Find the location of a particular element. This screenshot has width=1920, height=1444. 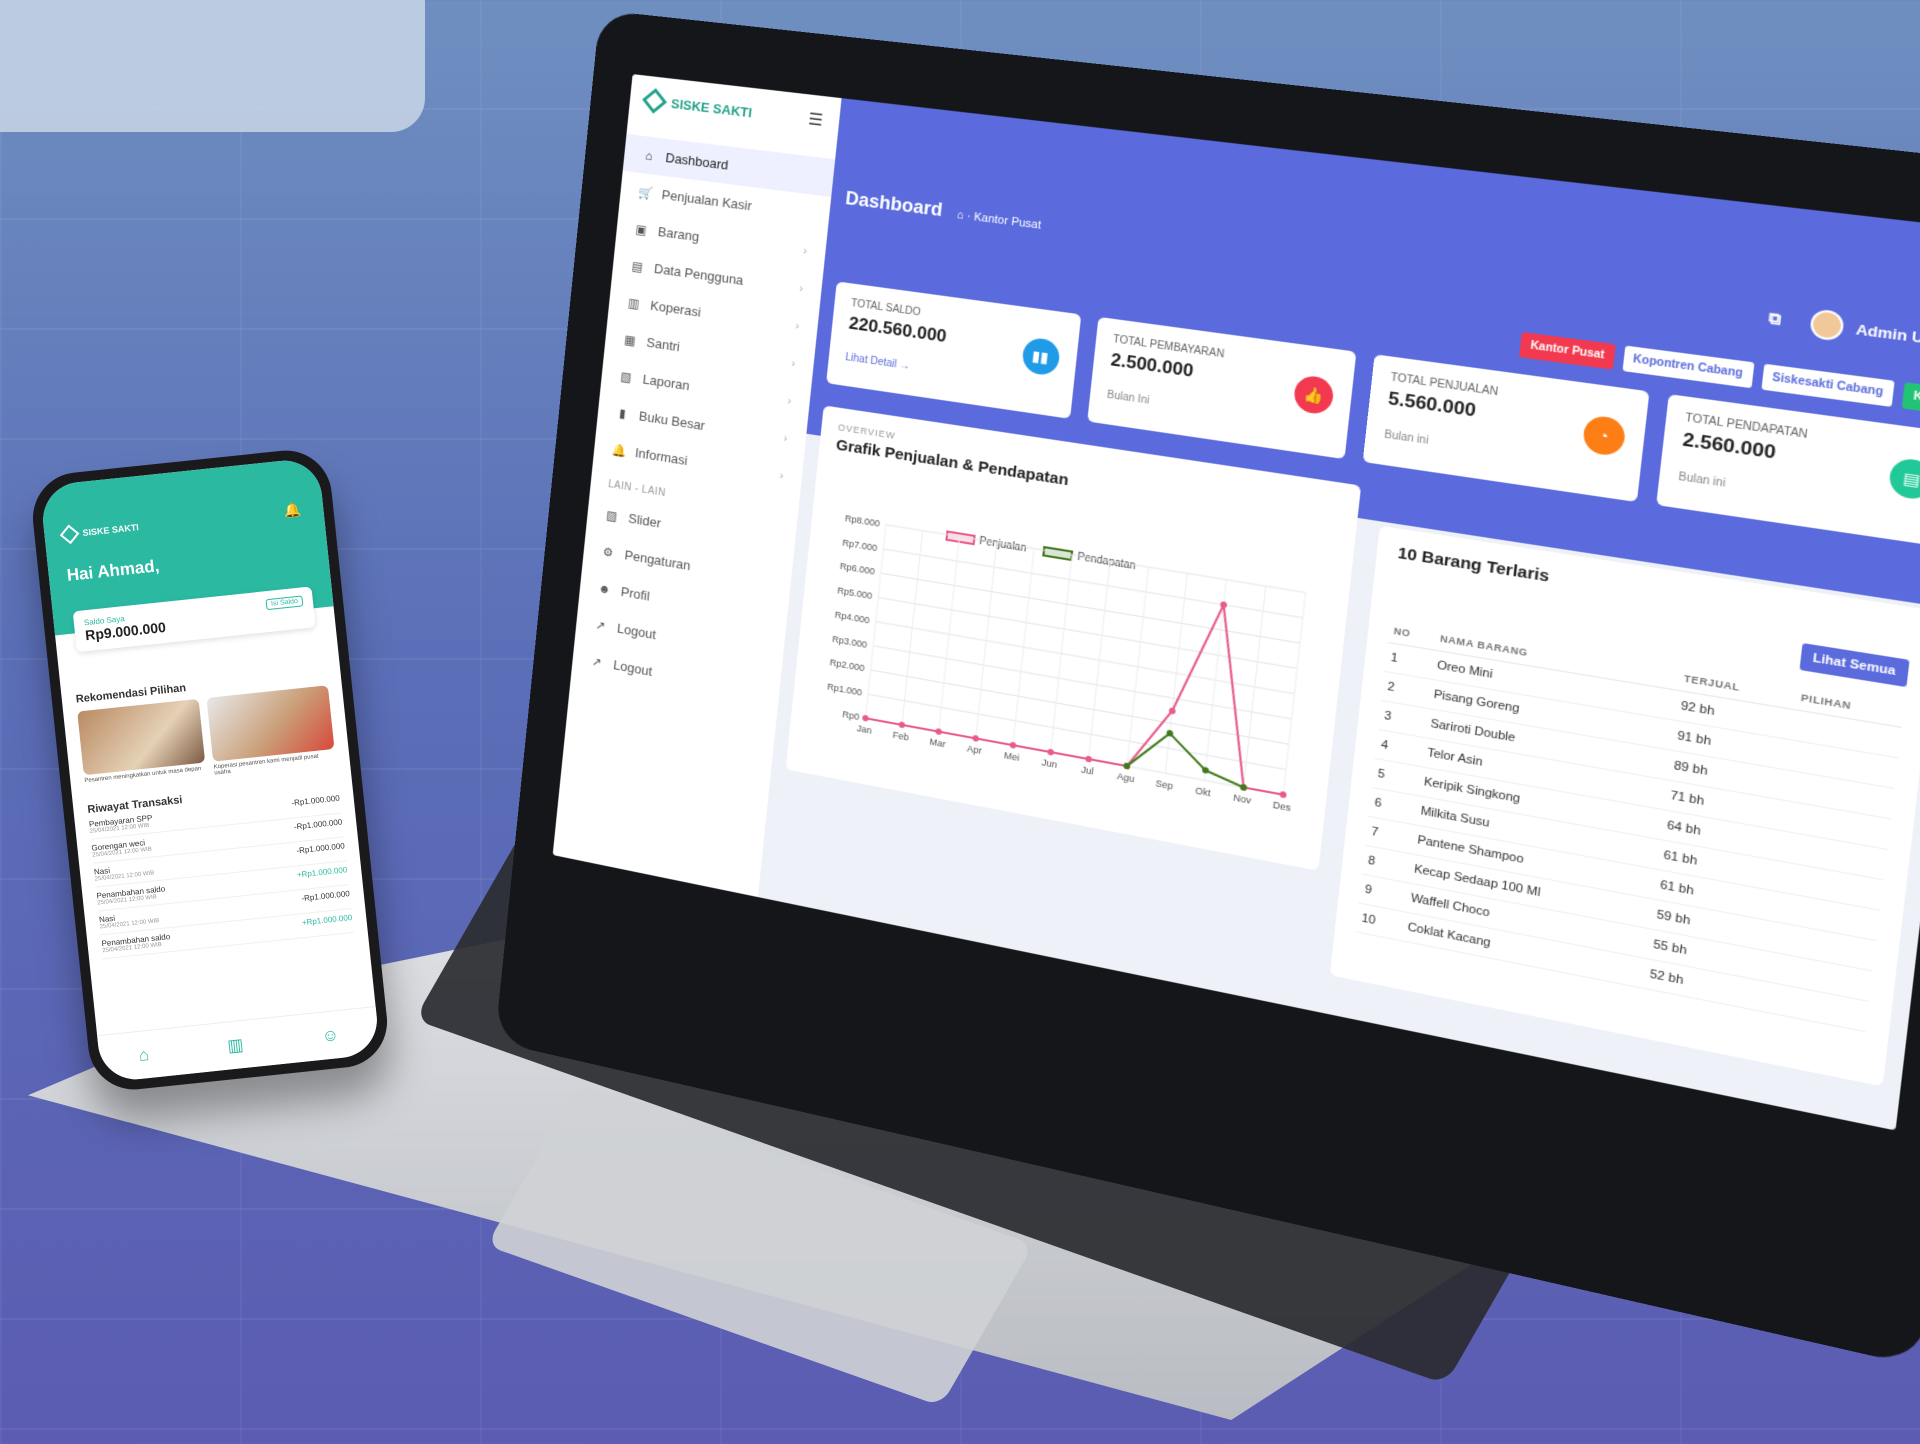

user-icon: ☻ is located at coordinates (604, 588).